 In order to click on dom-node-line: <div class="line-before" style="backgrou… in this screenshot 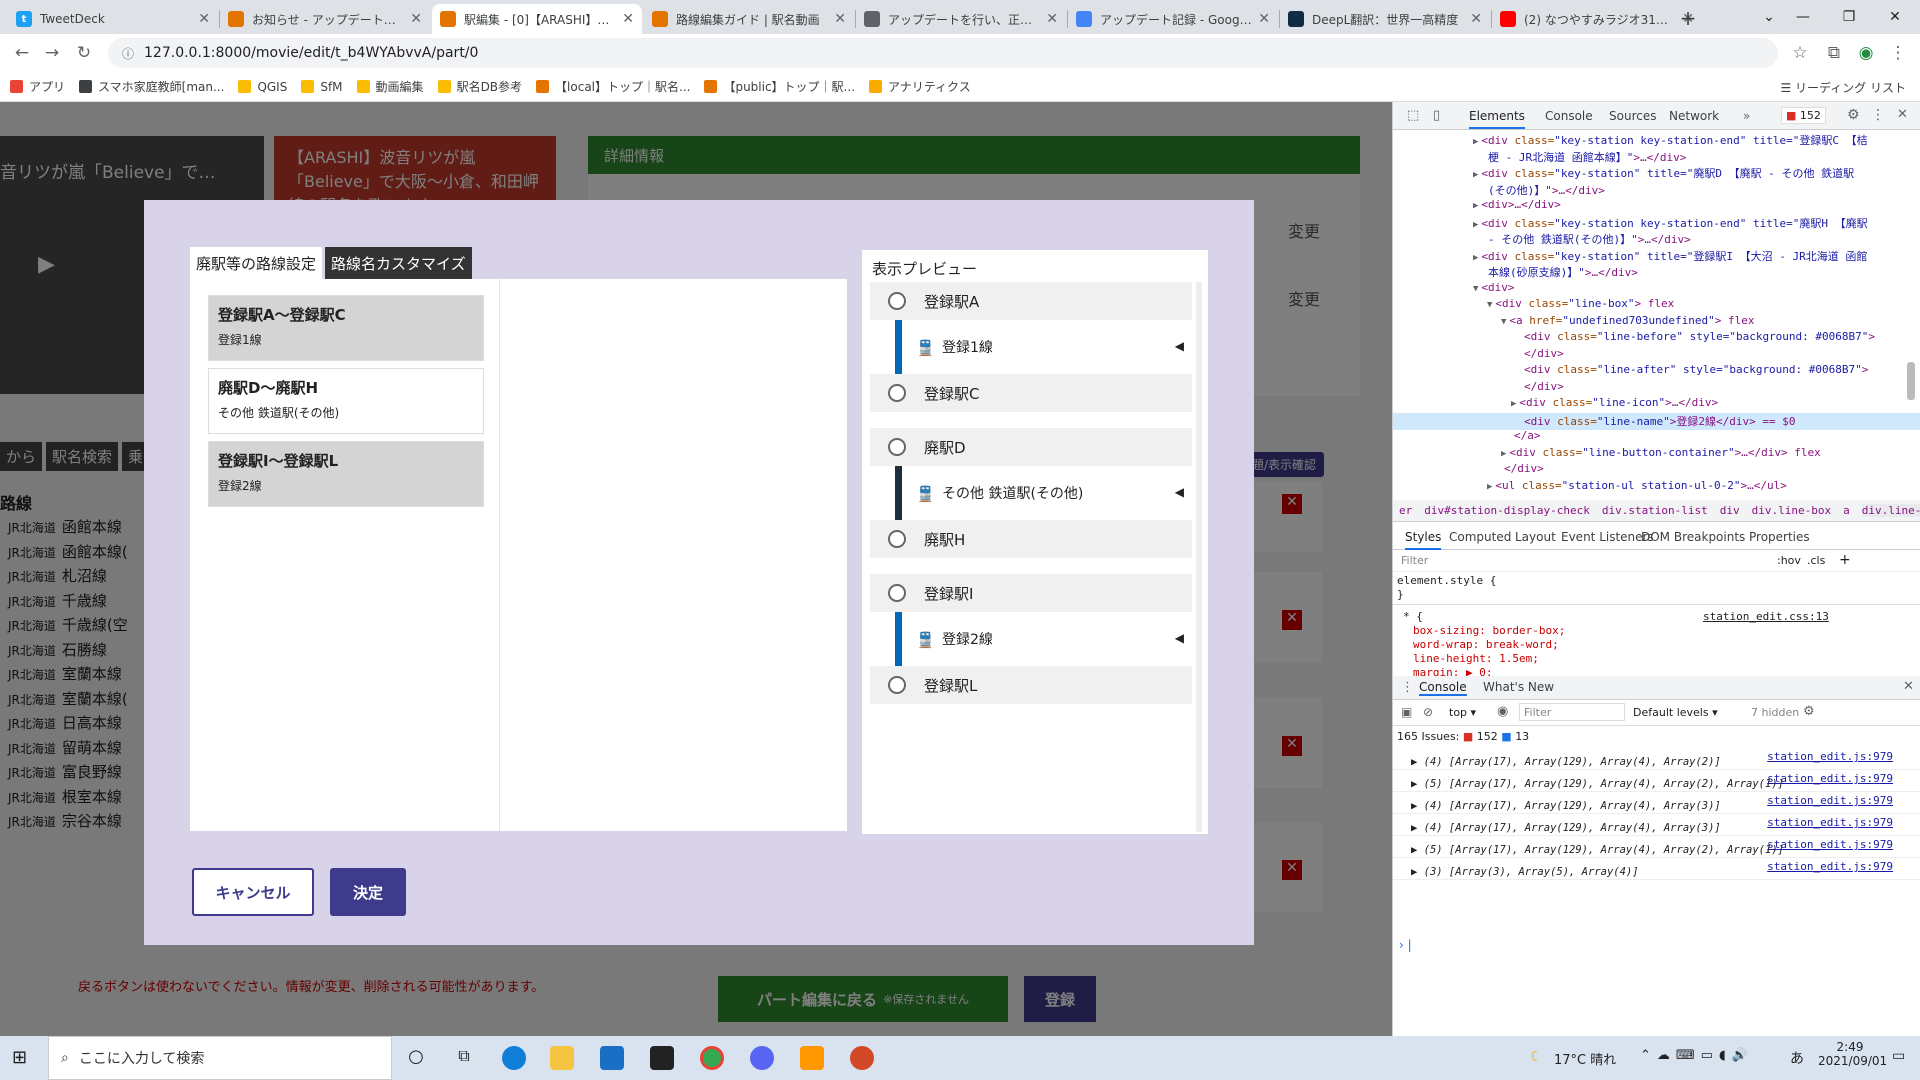, I will do `click(1656, 338)`.